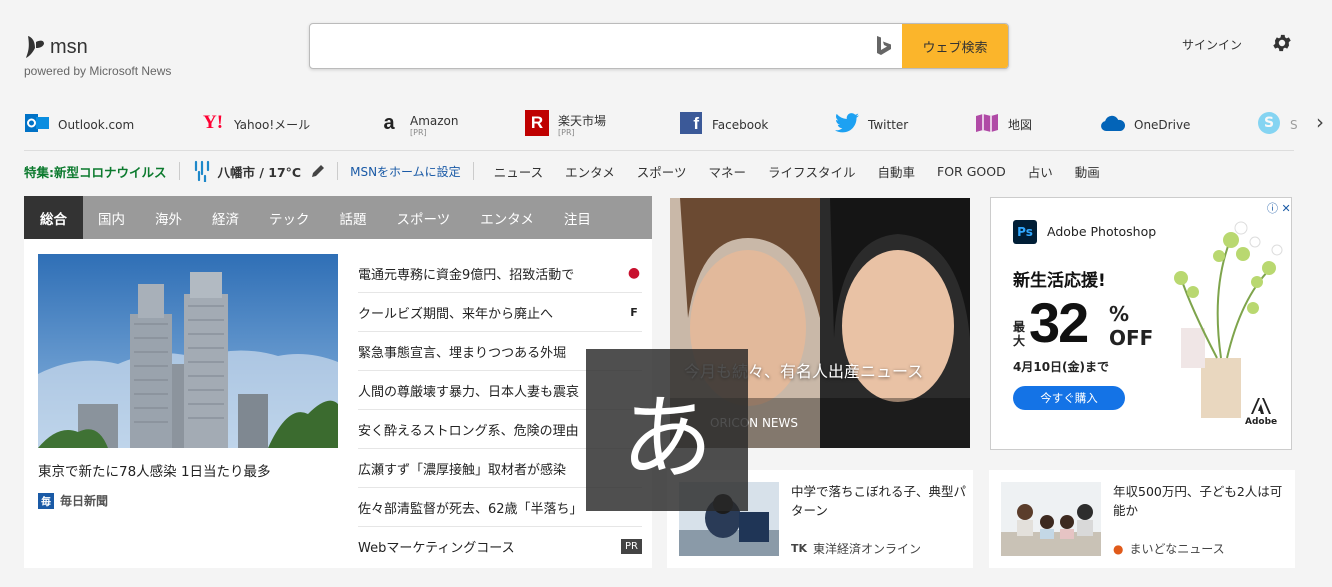  Describe the element at coordinates (213, 122) in the screenshot. I see `yahoo-icon: Y!` at that location.